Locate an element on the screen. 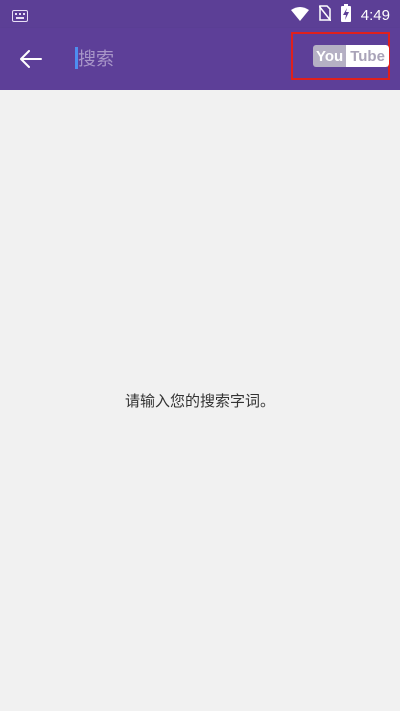  wifi-icon is located at coordinates (299, 15).